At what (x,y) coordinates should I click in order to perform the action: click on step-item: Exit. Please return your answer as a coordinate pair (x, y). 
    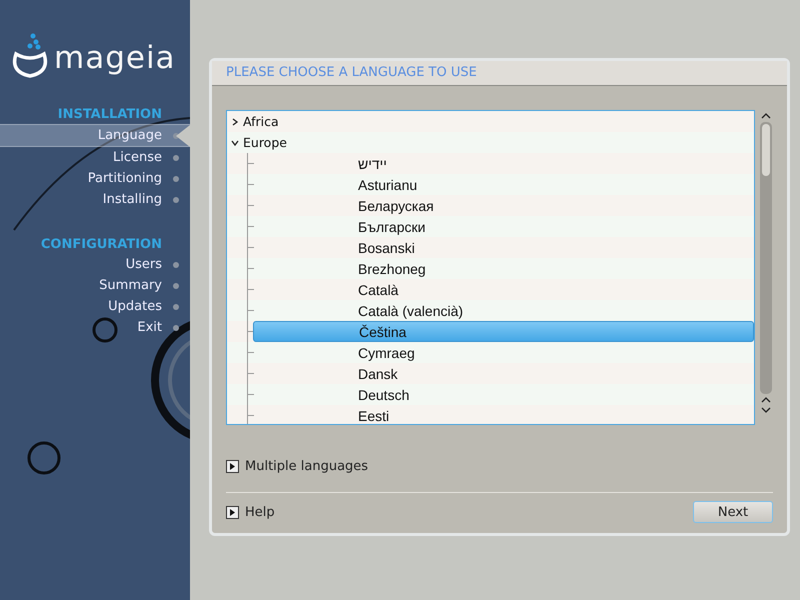
    Looking at the image, I should click on (95, 327).